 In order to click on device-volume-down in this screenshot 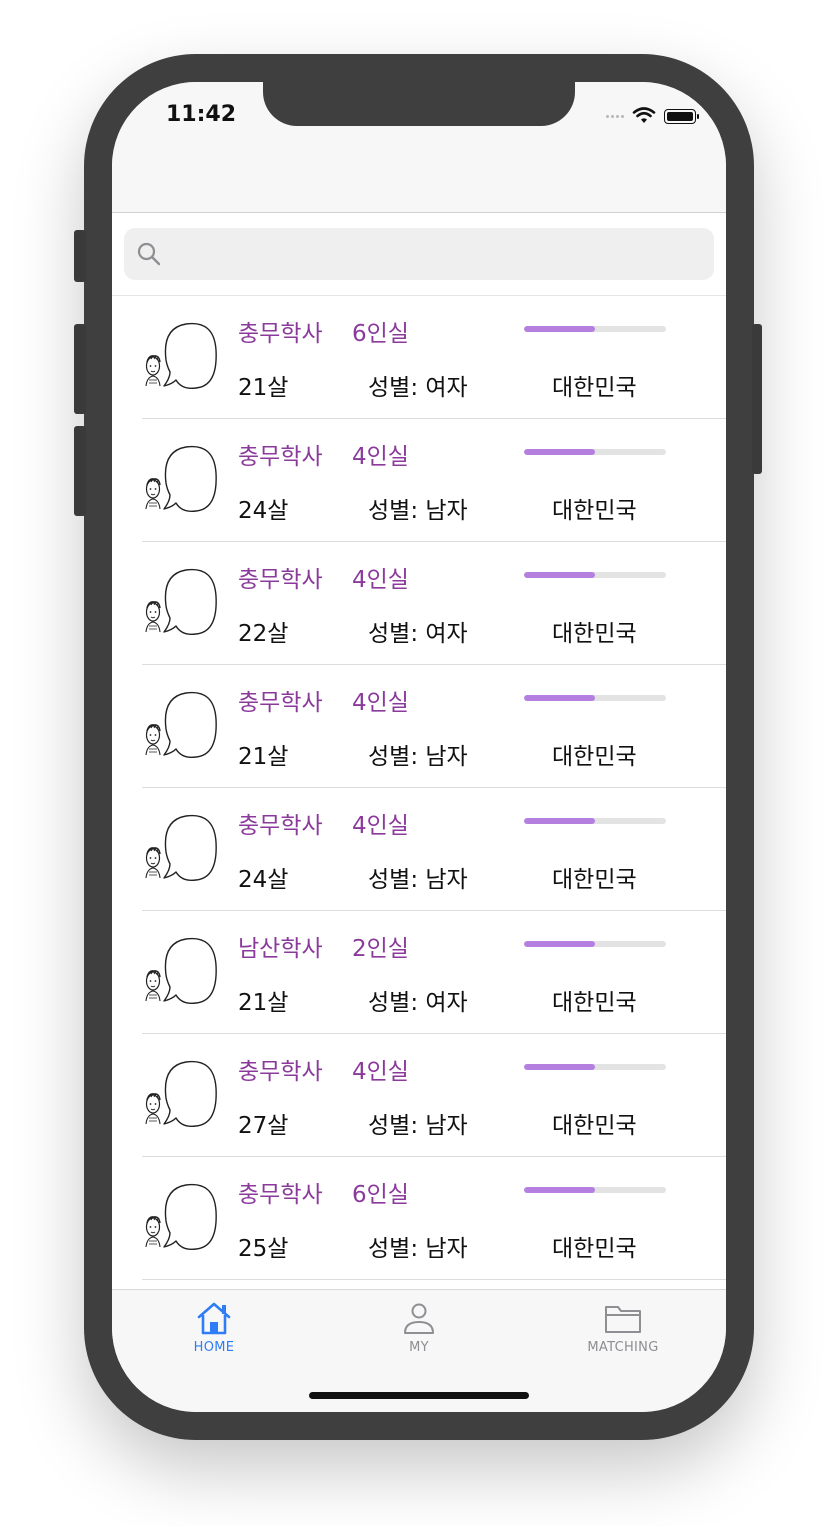, I will do `click(80, 471)`.